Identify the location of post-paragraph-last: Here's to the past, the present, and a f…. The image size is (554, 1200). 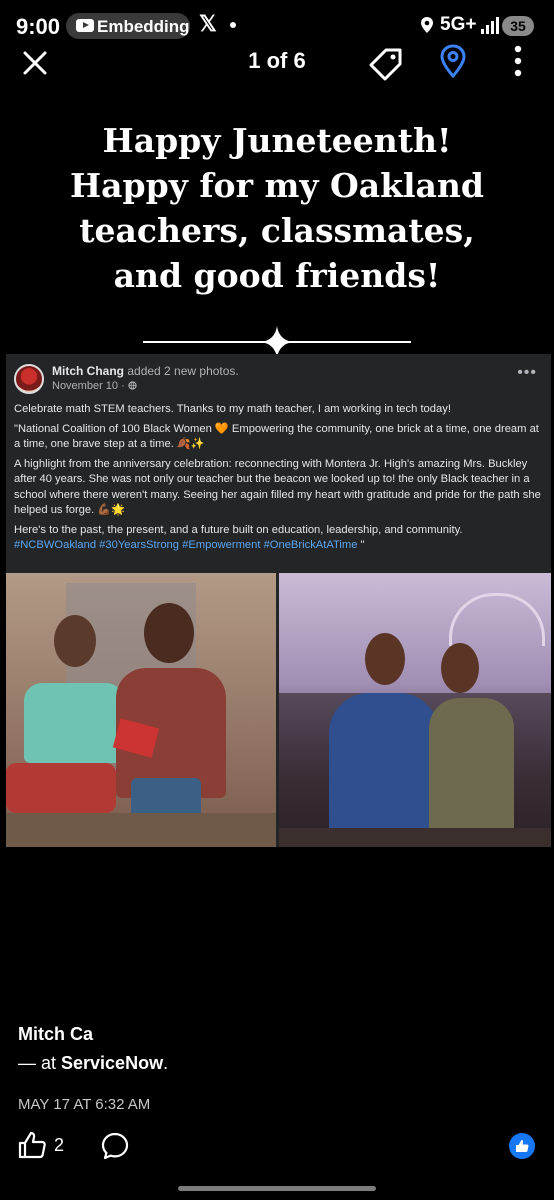
(238, 537).